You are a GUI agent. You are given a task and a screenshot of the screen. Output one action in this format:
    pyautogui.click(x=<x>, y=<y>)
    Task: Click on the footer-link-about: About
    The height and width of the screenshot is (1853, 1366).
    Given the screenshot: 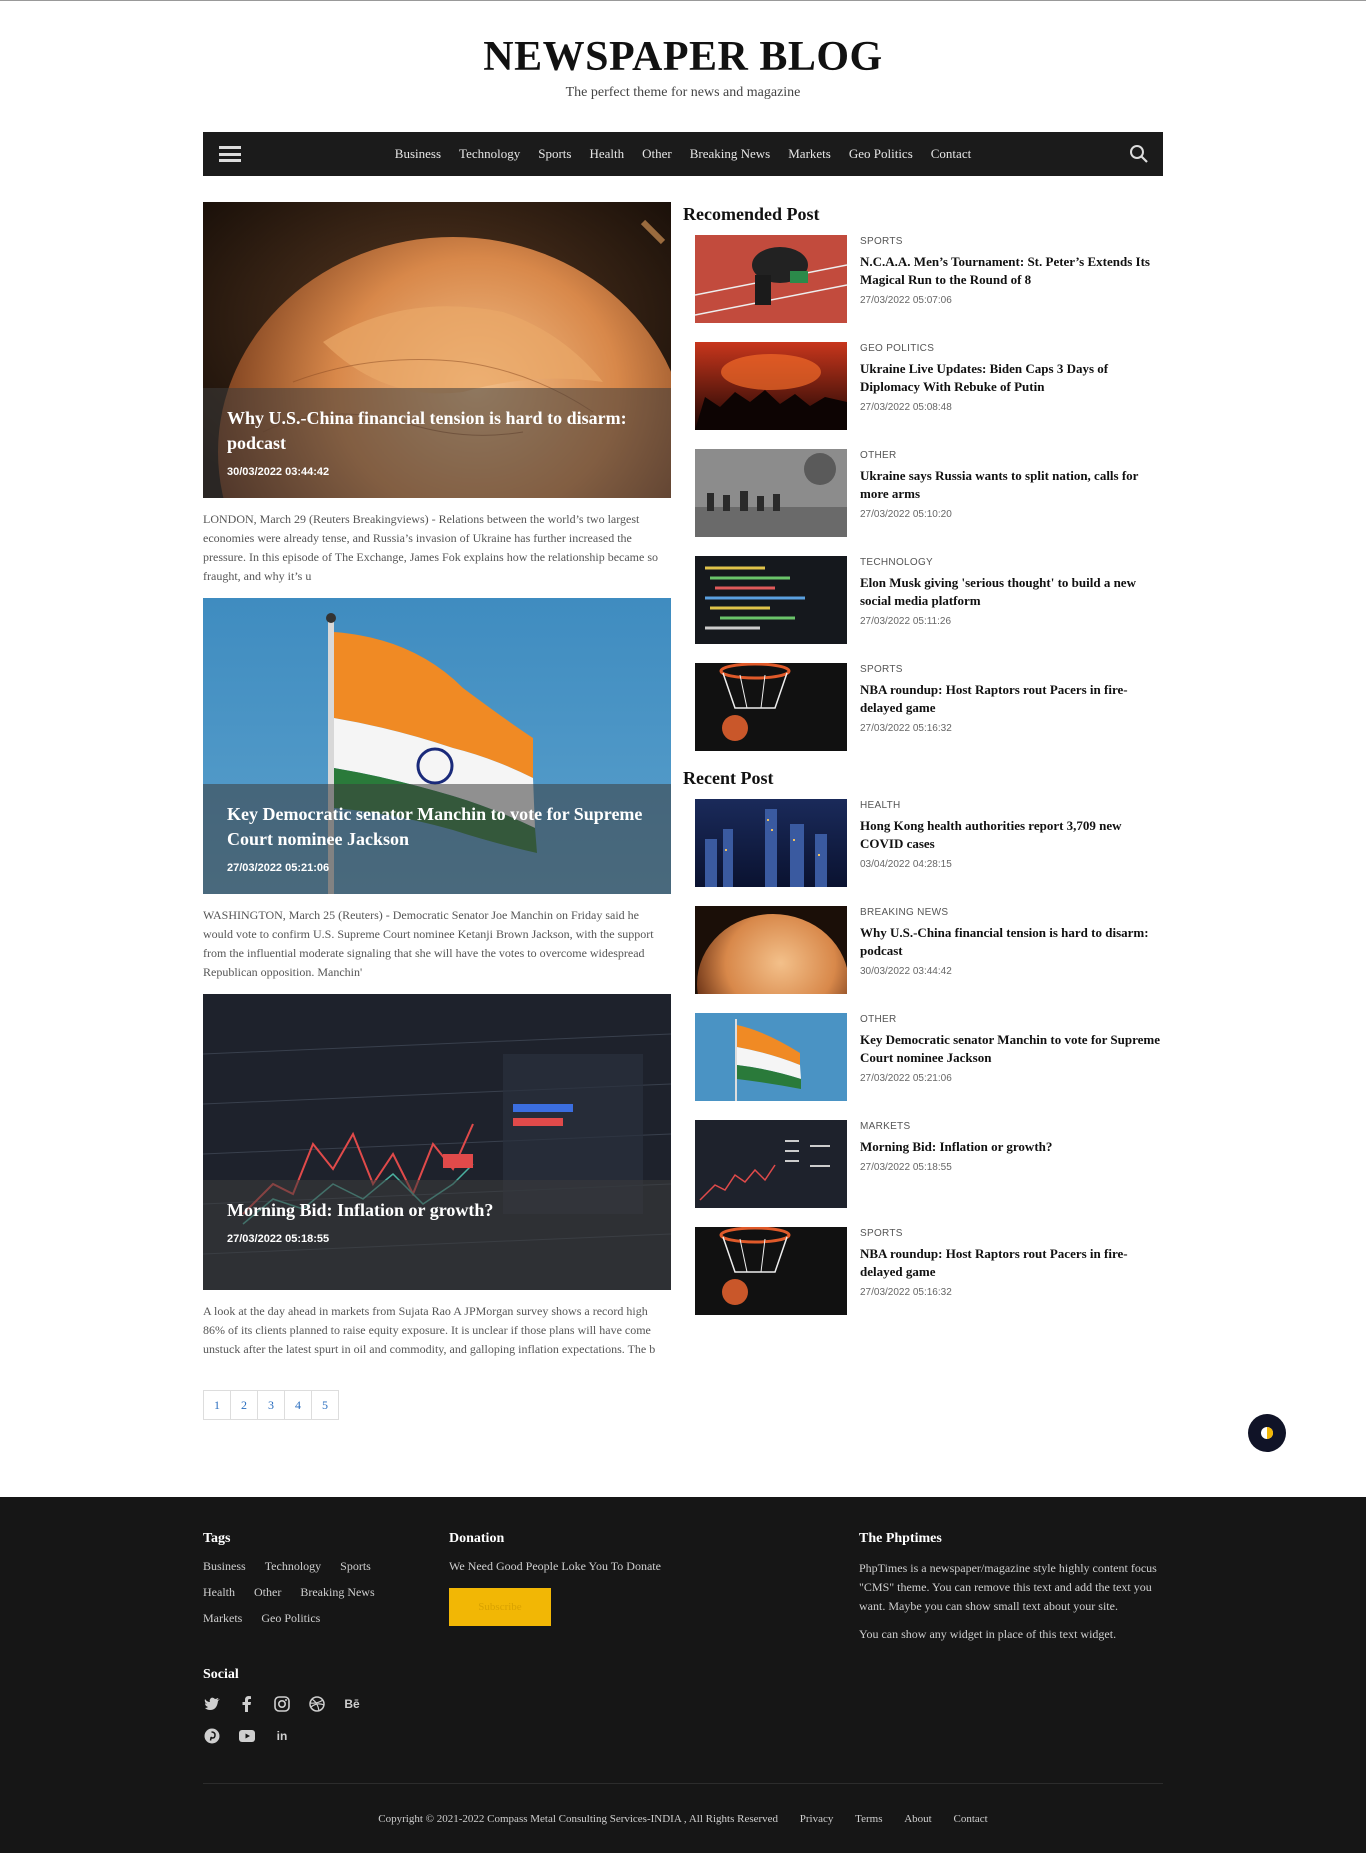 What is the action you would take?
    pyautogui.click(x=918, y=1819)
    